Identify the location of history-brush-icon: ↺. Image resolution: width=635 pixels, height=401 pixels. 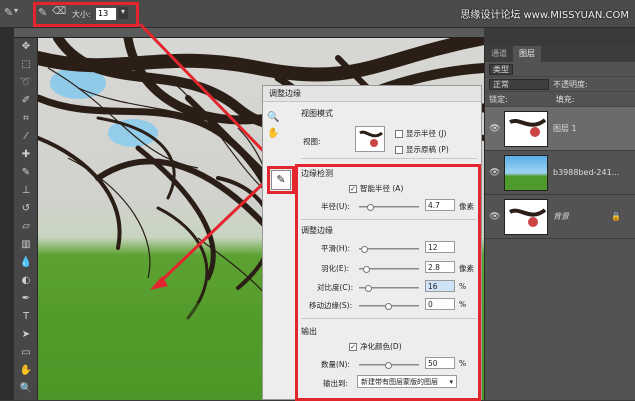
(26, 209).